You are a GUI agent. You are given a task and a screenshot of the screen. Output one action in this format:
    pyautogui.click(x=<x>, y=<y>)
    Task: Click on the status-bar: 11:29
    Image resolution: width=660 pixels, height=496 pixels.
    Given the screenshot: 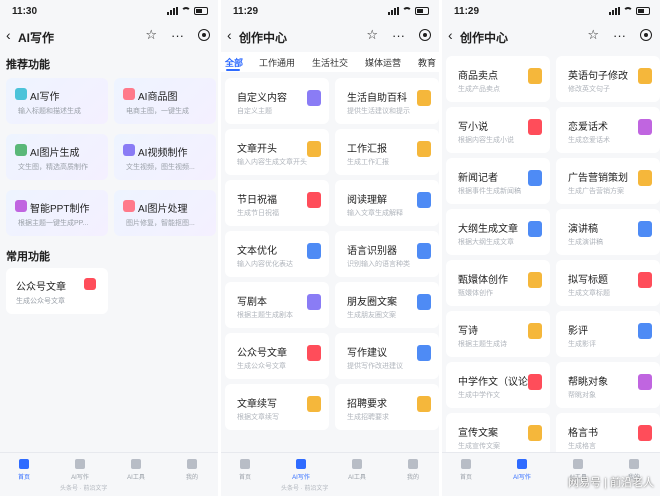 What is the action you would take?
    pyautogui.click(x=551, y=11)
    